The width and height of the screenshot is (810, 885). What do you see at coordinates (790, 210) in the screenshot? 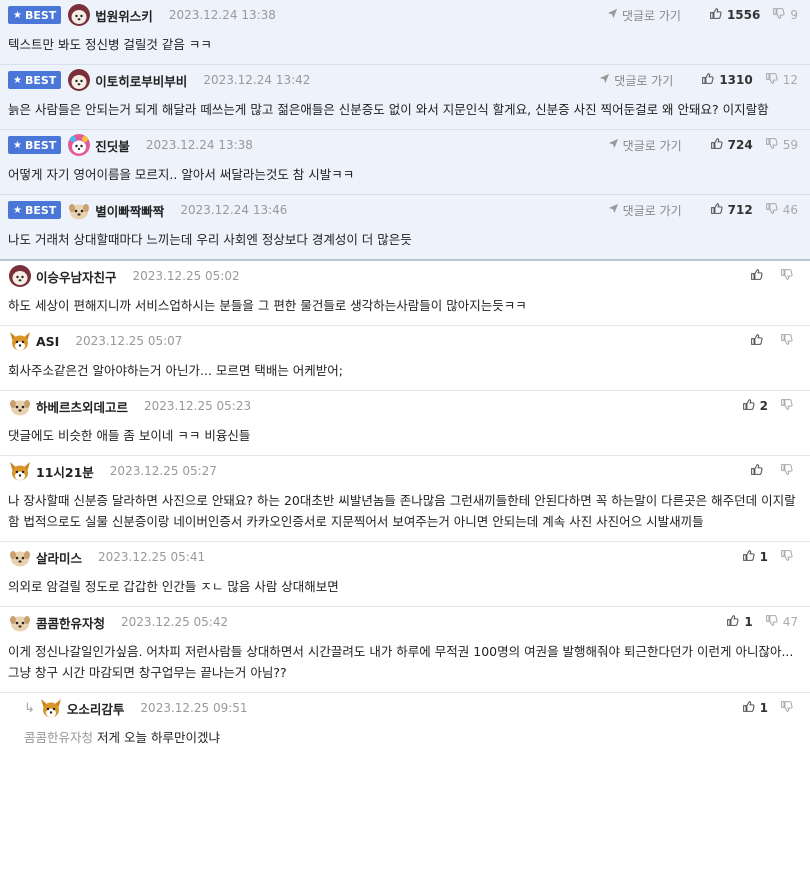
I see `downvote-count: 46` at bounding box center [790, 210].